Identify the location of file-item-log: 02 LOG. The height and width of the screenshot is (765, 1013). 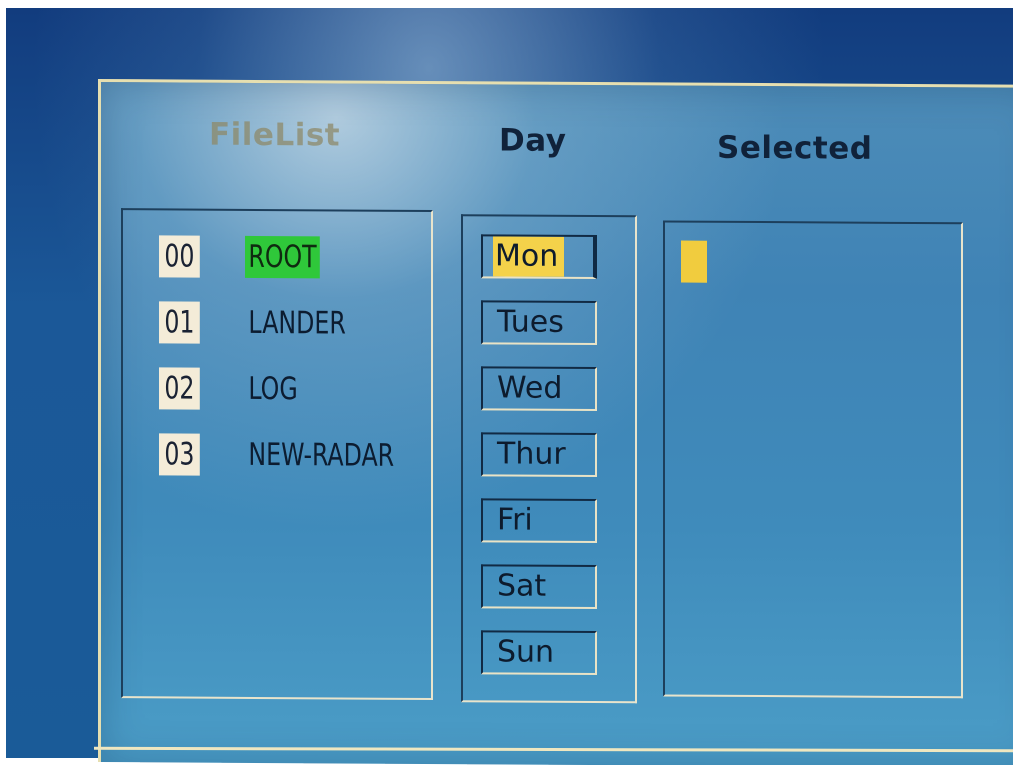
(235, 388).